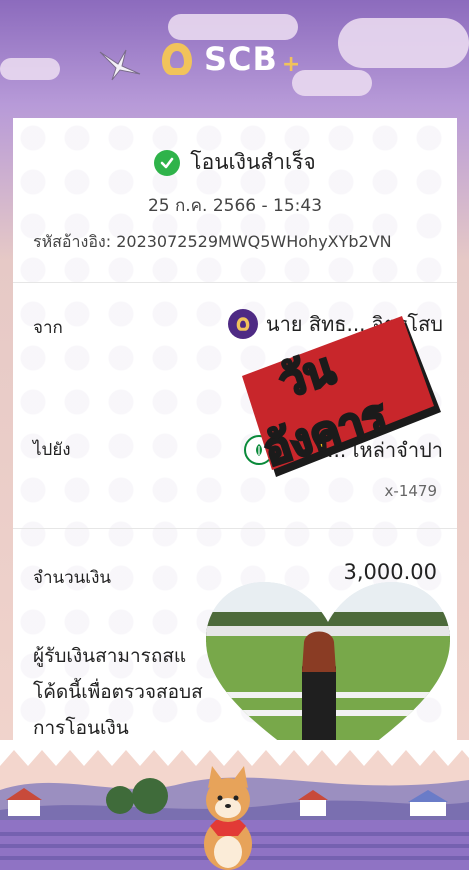 This screenshot has height=870, width=469. I want to click on scb-logo-icon, so click(177, 59).